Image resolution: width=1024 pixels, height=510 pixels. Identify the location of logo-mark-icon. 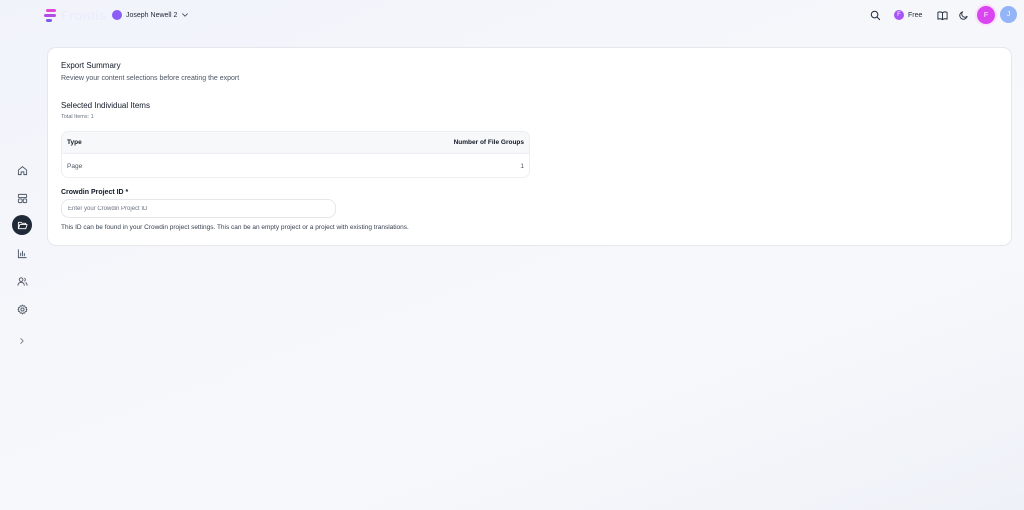
(51, 15).